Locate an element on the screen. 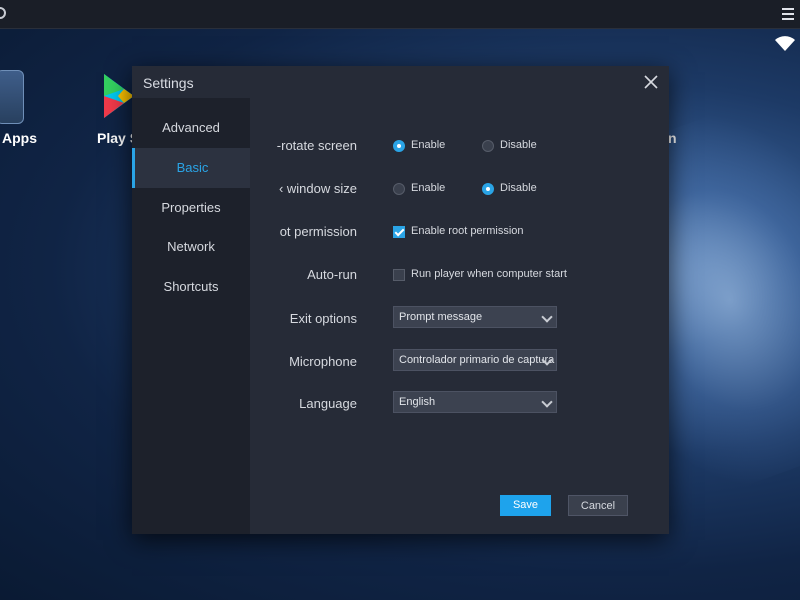 The width and height of the screenshot is (800, 600). desktop-app-label: n is located at coordinates (672, 138).